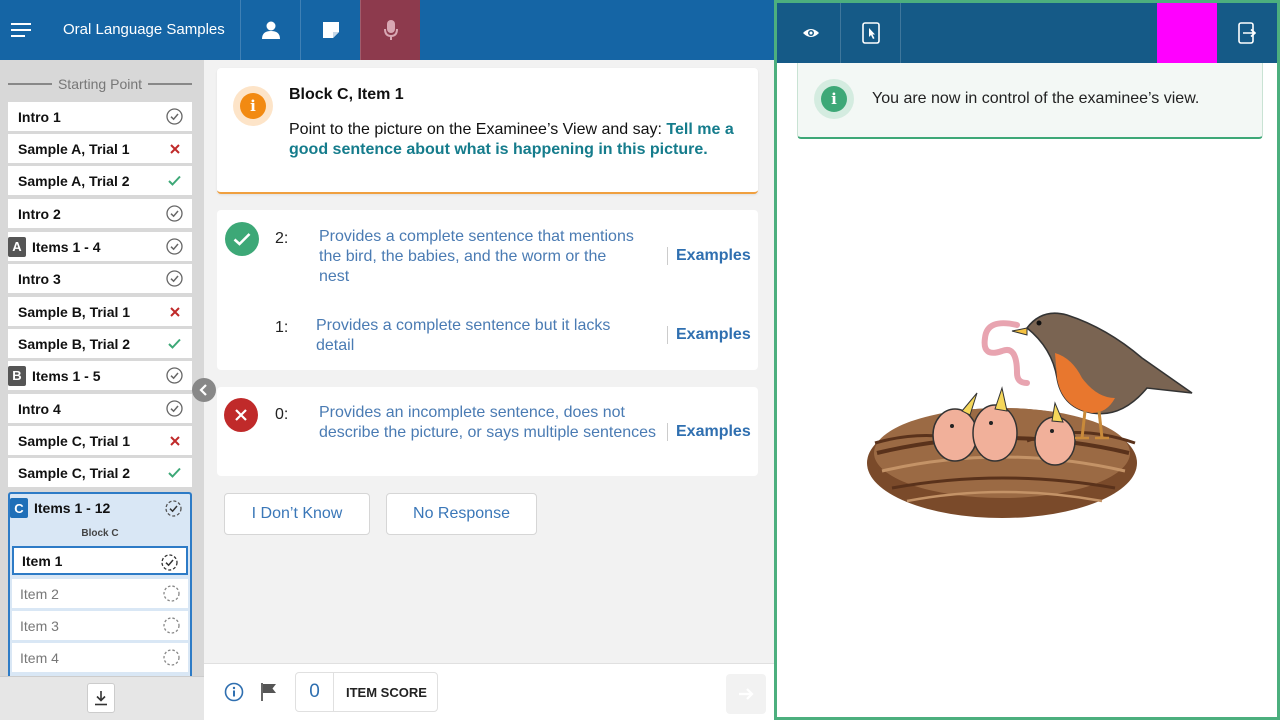  What do you see at coordinates (74, 440) in the screenshot?
I see `sidebar-item-label: Sample C, Trial 1` at bounding box center [74, 440].